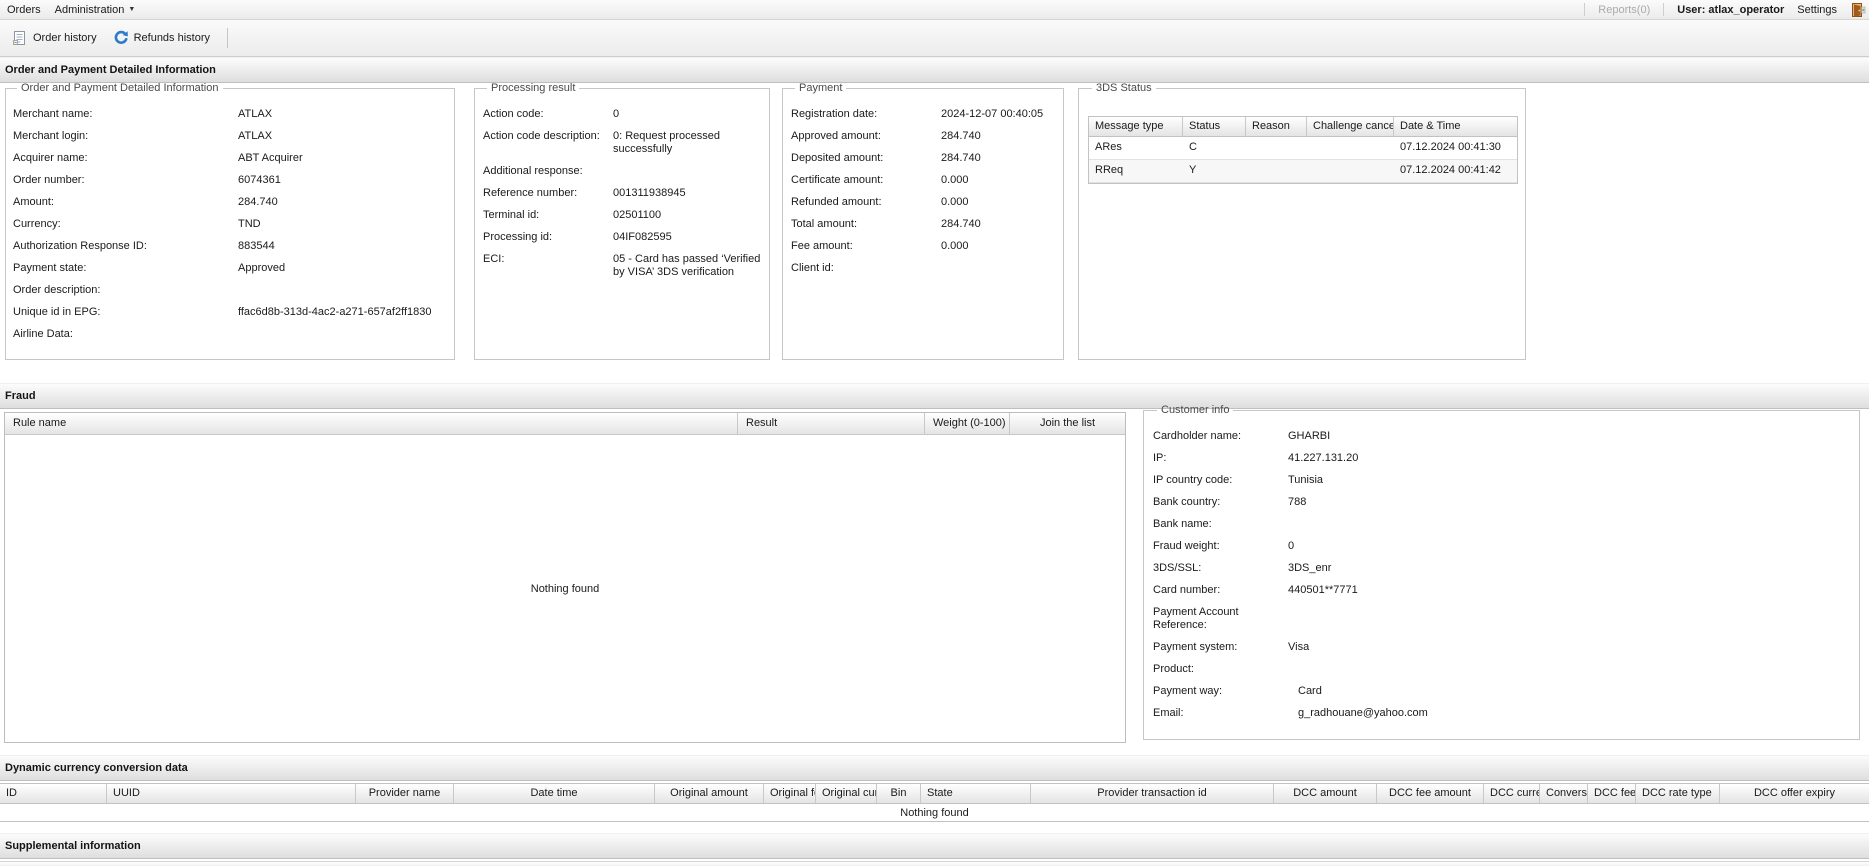 The image size is (1869, 866). What do you see at coordinates (1160, 458) in the screenshot?
I see `field-label: IP:` at bounding box center [1160, 458].